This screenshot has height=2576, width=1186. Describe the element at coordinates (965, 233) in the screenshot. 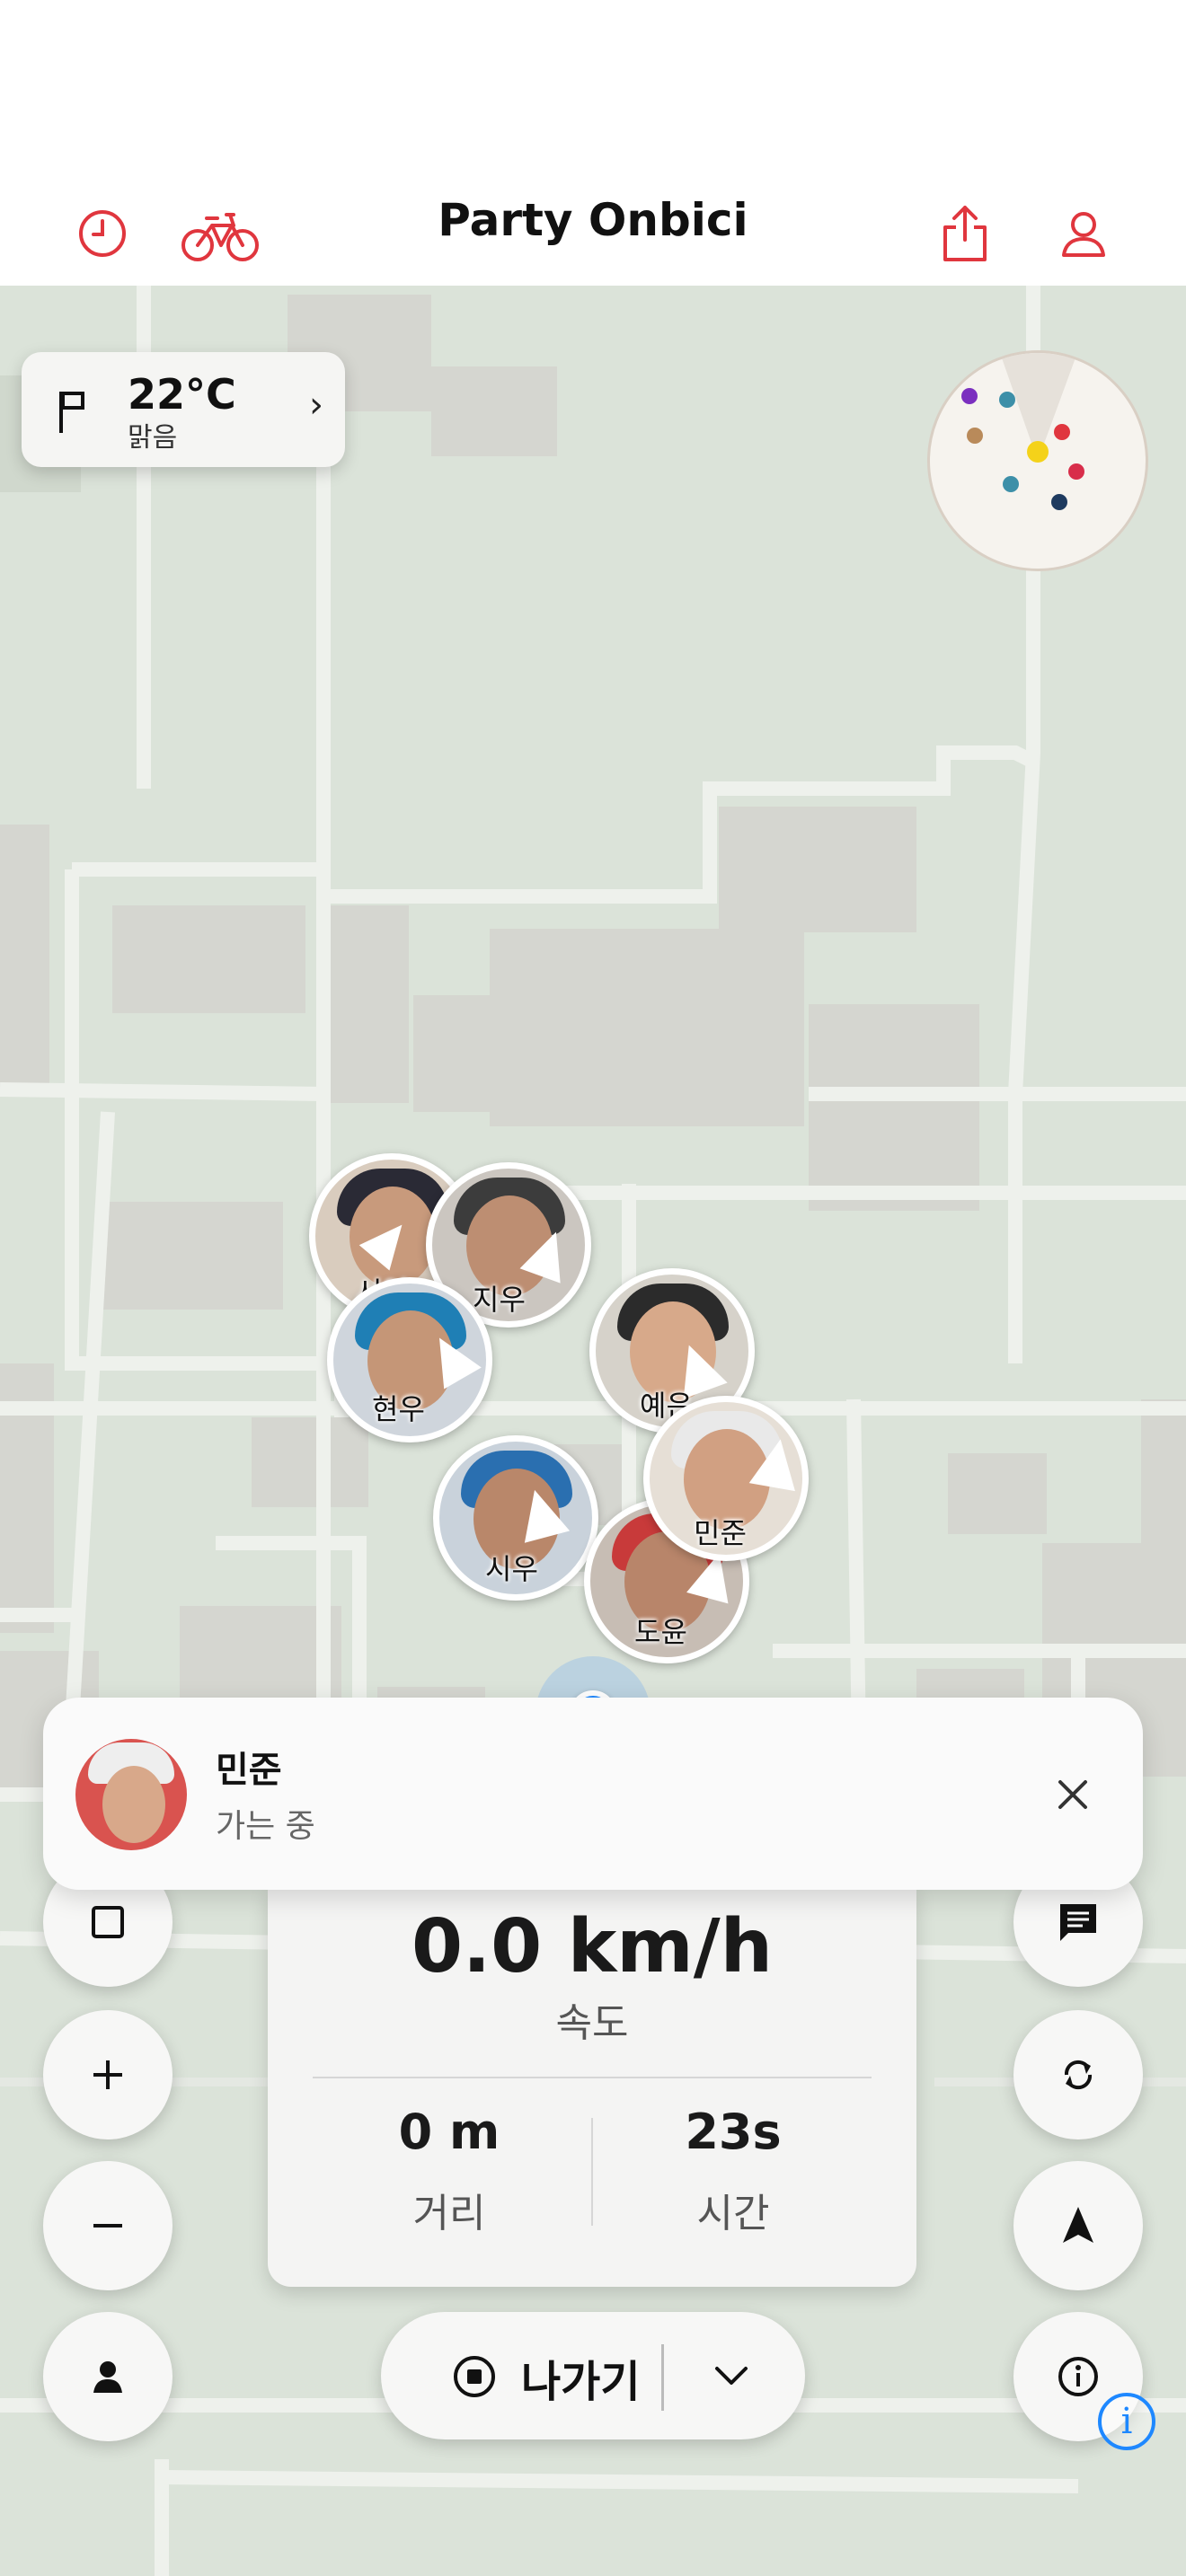

I see `share-icon` at that location.